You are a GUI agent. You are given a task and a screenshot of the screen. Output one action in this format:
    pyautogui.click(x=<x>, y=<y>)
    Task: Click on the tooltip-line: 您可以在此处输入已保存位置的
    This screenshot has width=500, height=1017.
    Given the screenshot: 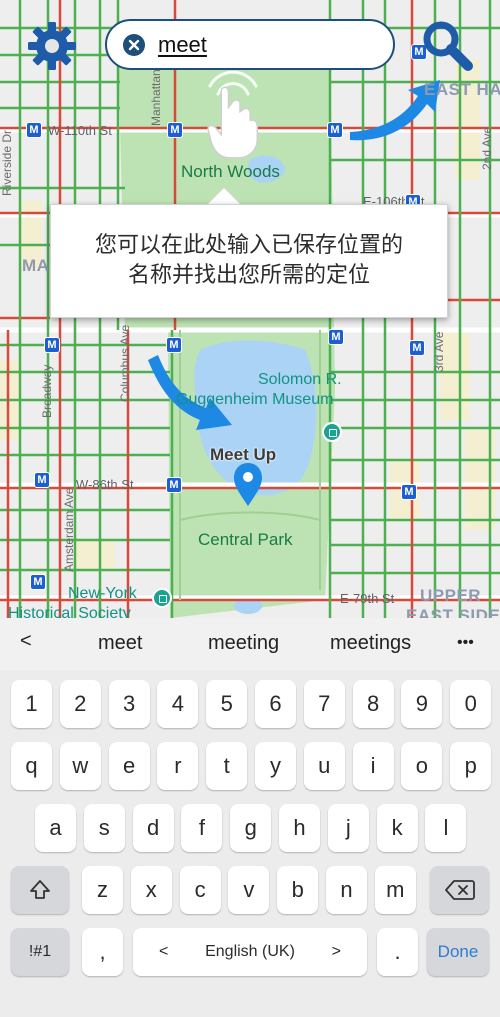 What is the action you would take?
    pyautogui.click(x=248, y=245)
    